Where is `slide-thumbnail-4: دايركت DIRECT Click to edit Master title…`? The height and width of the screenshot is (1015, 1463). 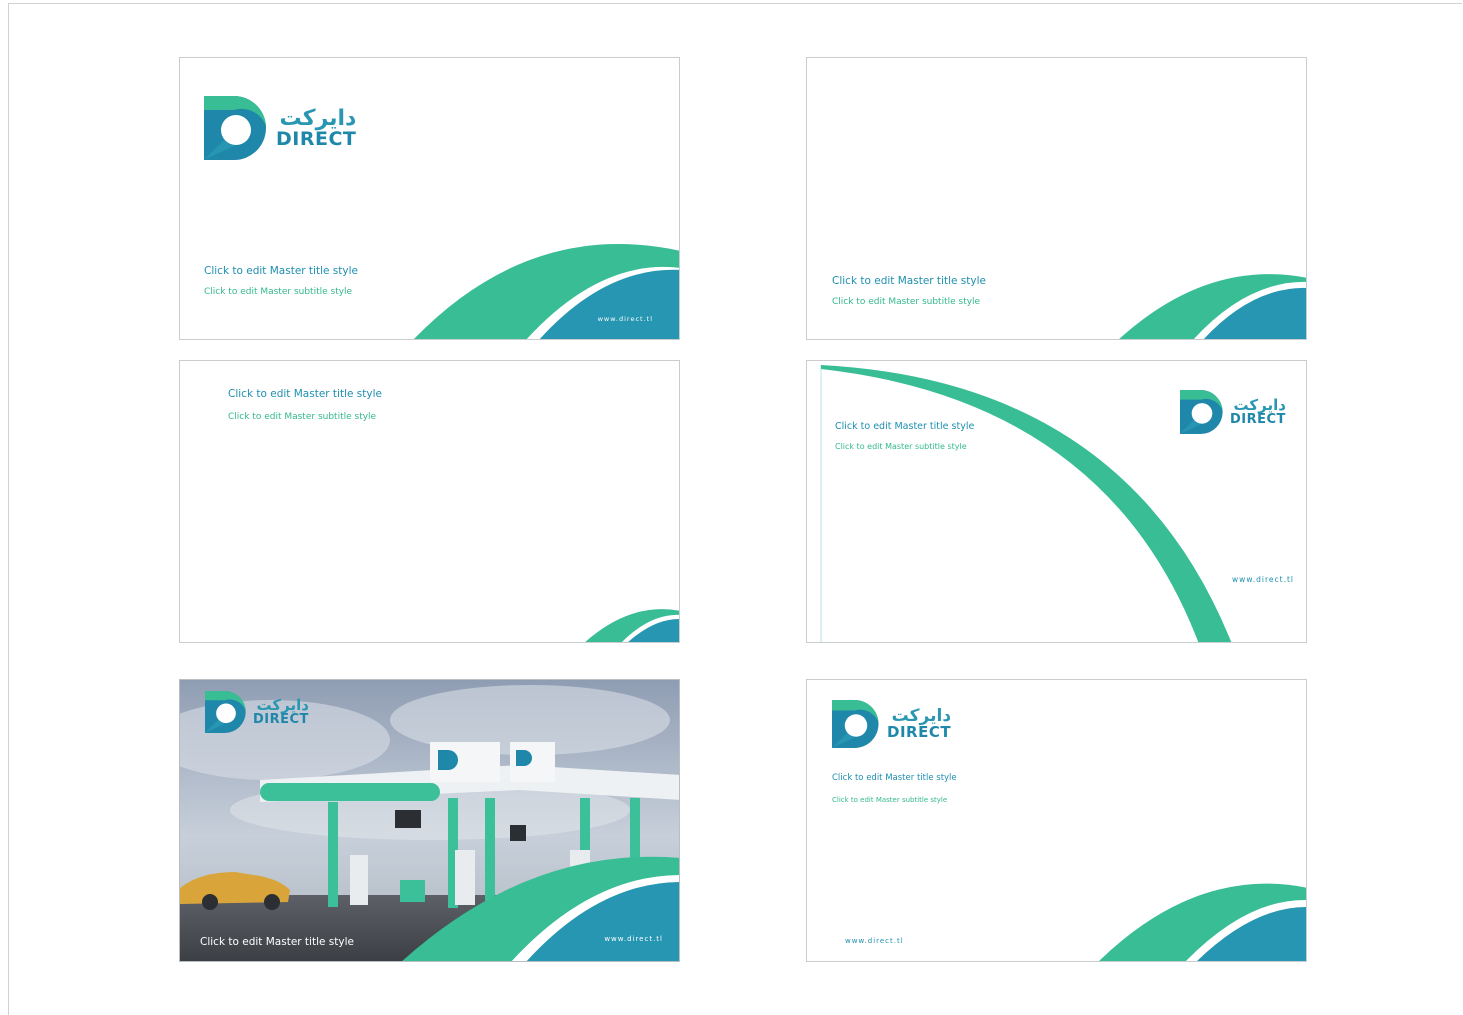 slide-thumbnail-4: دايركت DIRECT Click to edit Master title… is located at coordinates (1056, 501).